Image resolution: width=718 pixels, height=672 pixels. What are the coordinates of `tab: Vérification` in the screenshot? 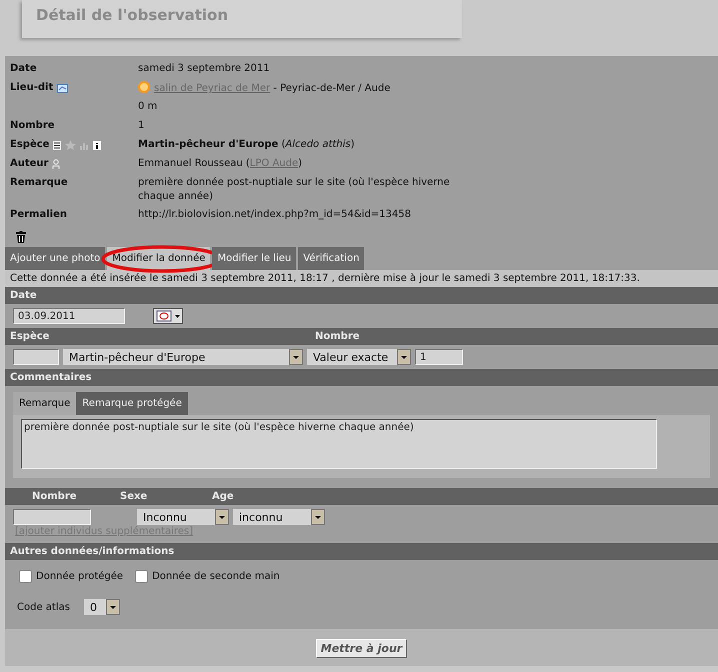 It's located at (331, 258).